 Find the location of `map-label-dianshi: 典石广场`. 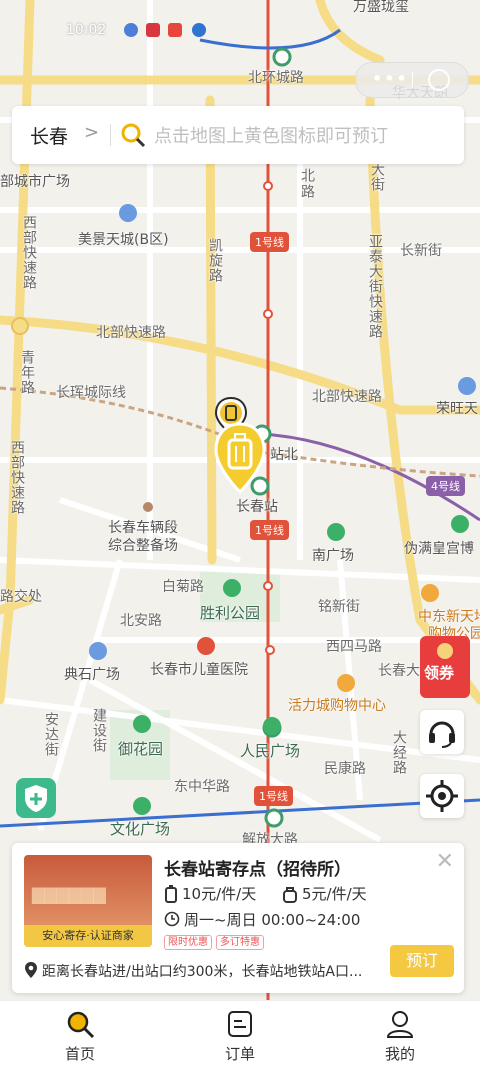

map-label-dianshi: 典石广场 is located at coordinates (92, 675).